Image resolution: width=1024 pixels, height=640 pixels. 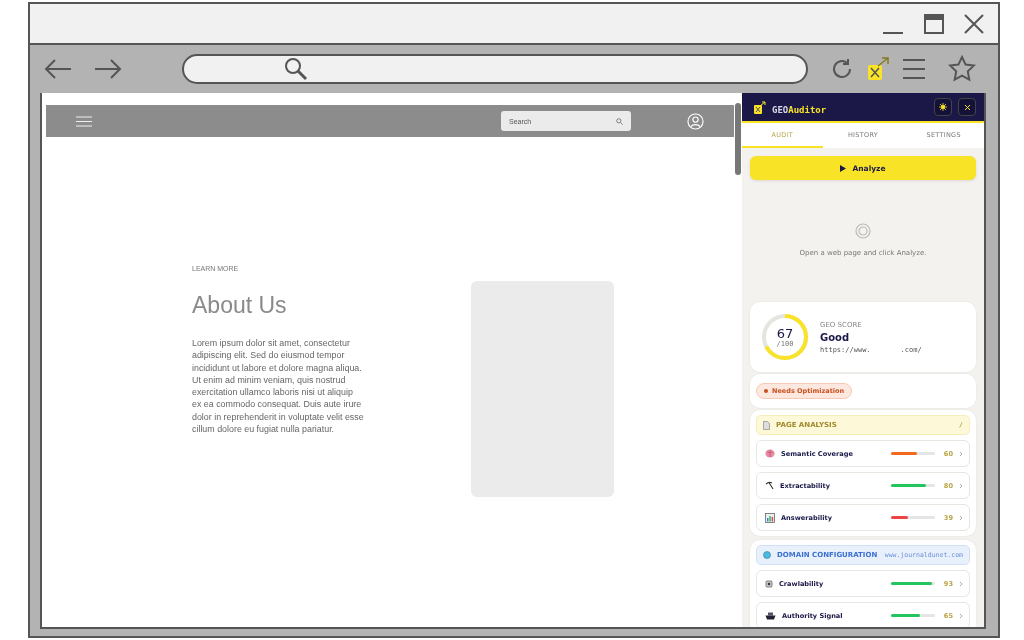 I want to click on sun-icon, so click(x=943, y=107).